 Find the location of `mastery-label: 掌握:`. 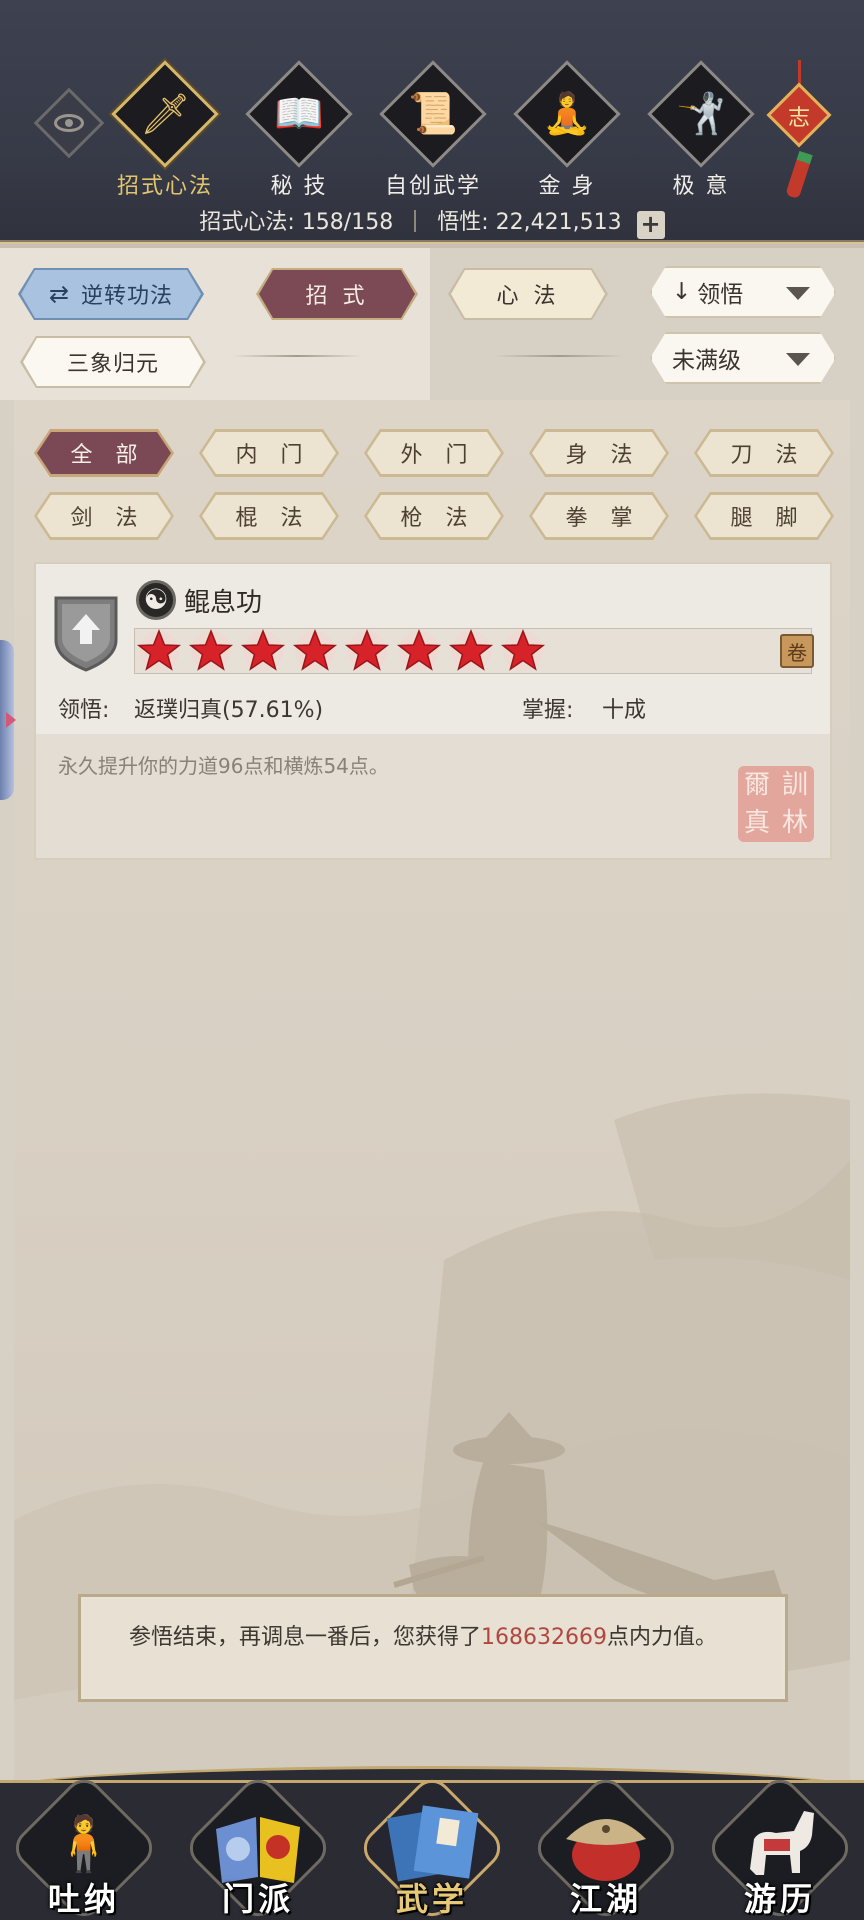

mastery-label: 掌握: is located at coordinates (548, 710).